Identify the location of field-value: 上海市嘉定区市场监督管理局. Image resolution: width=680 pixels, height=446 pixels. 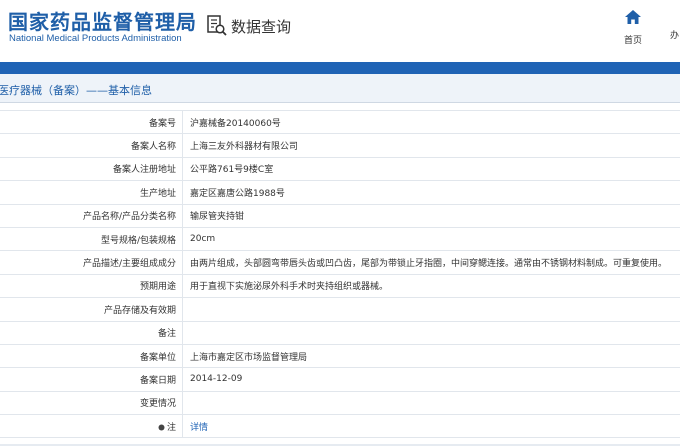
(431, 356).